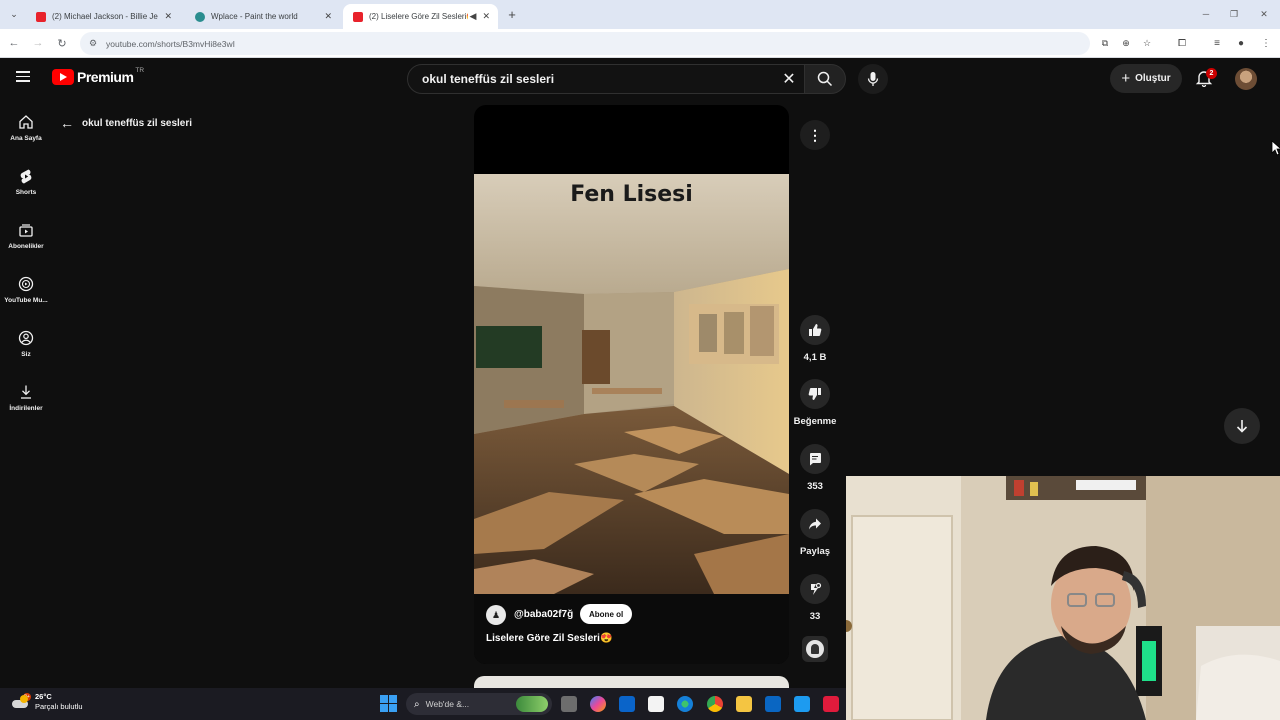 This screenshot has width=1280, height=720. I want to click on short-title: Liselere Göre Zil Sesleri😍, so click(549, 638).